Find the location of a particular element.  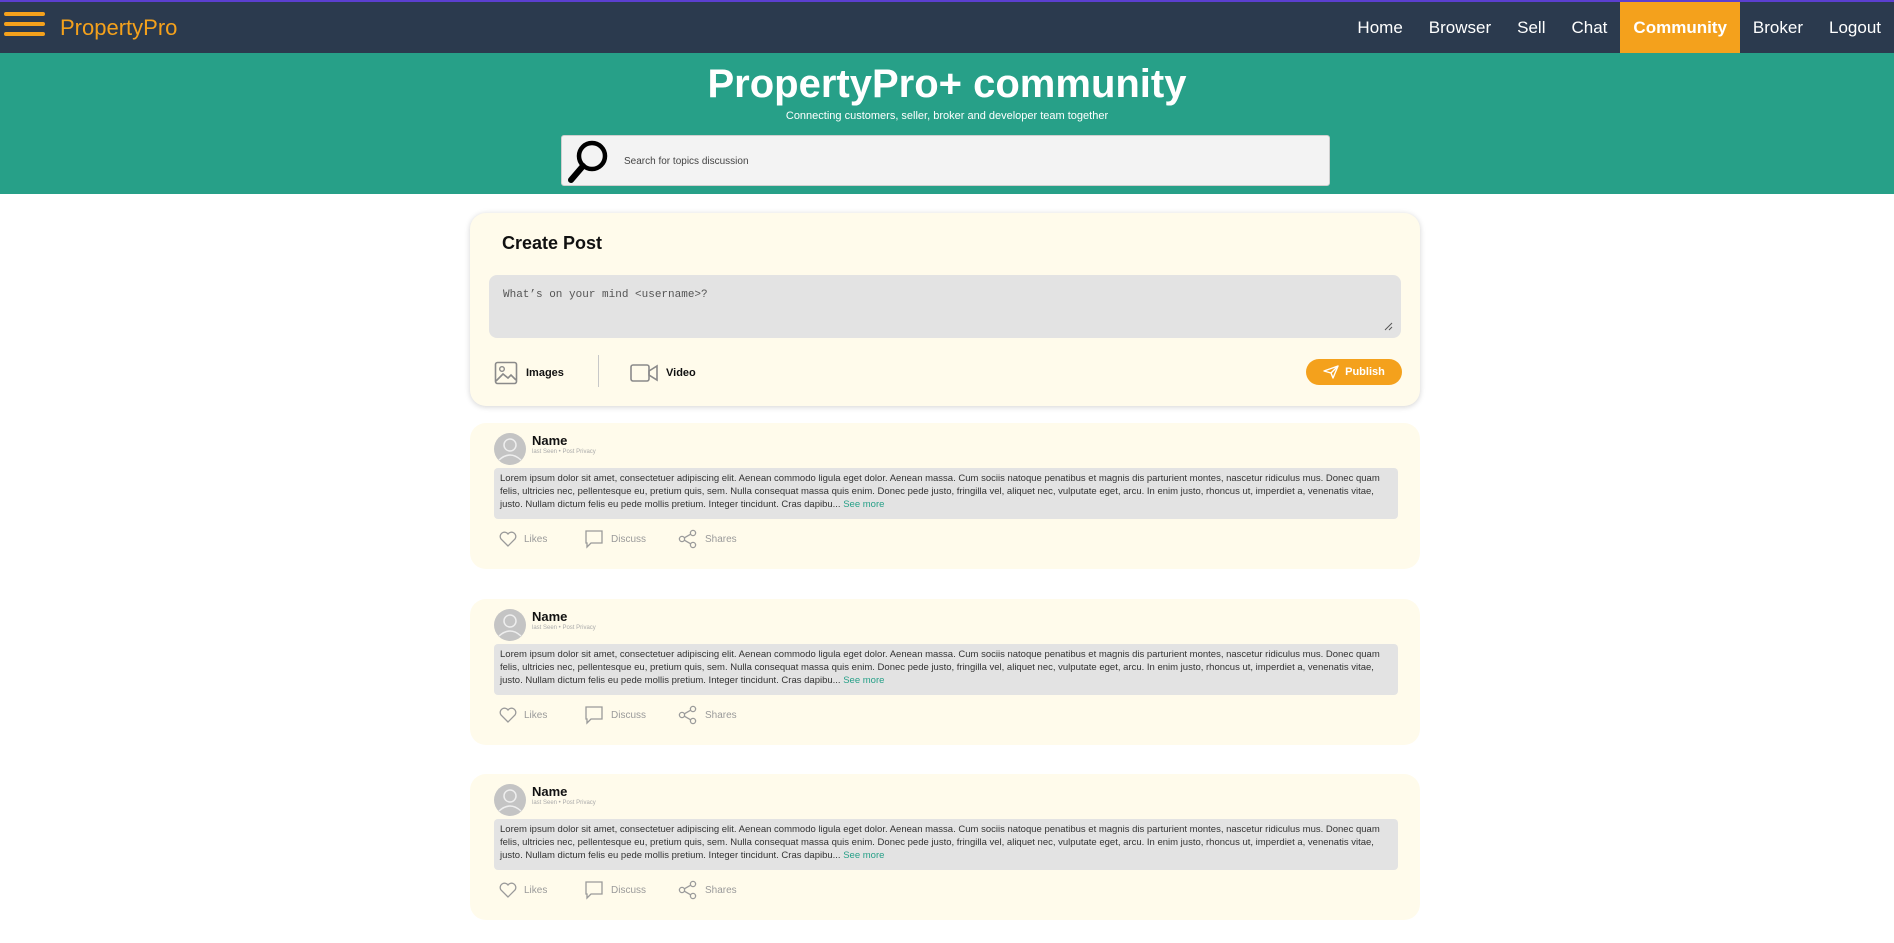

resize-grip-icon is located at coordinates (1388, 326).